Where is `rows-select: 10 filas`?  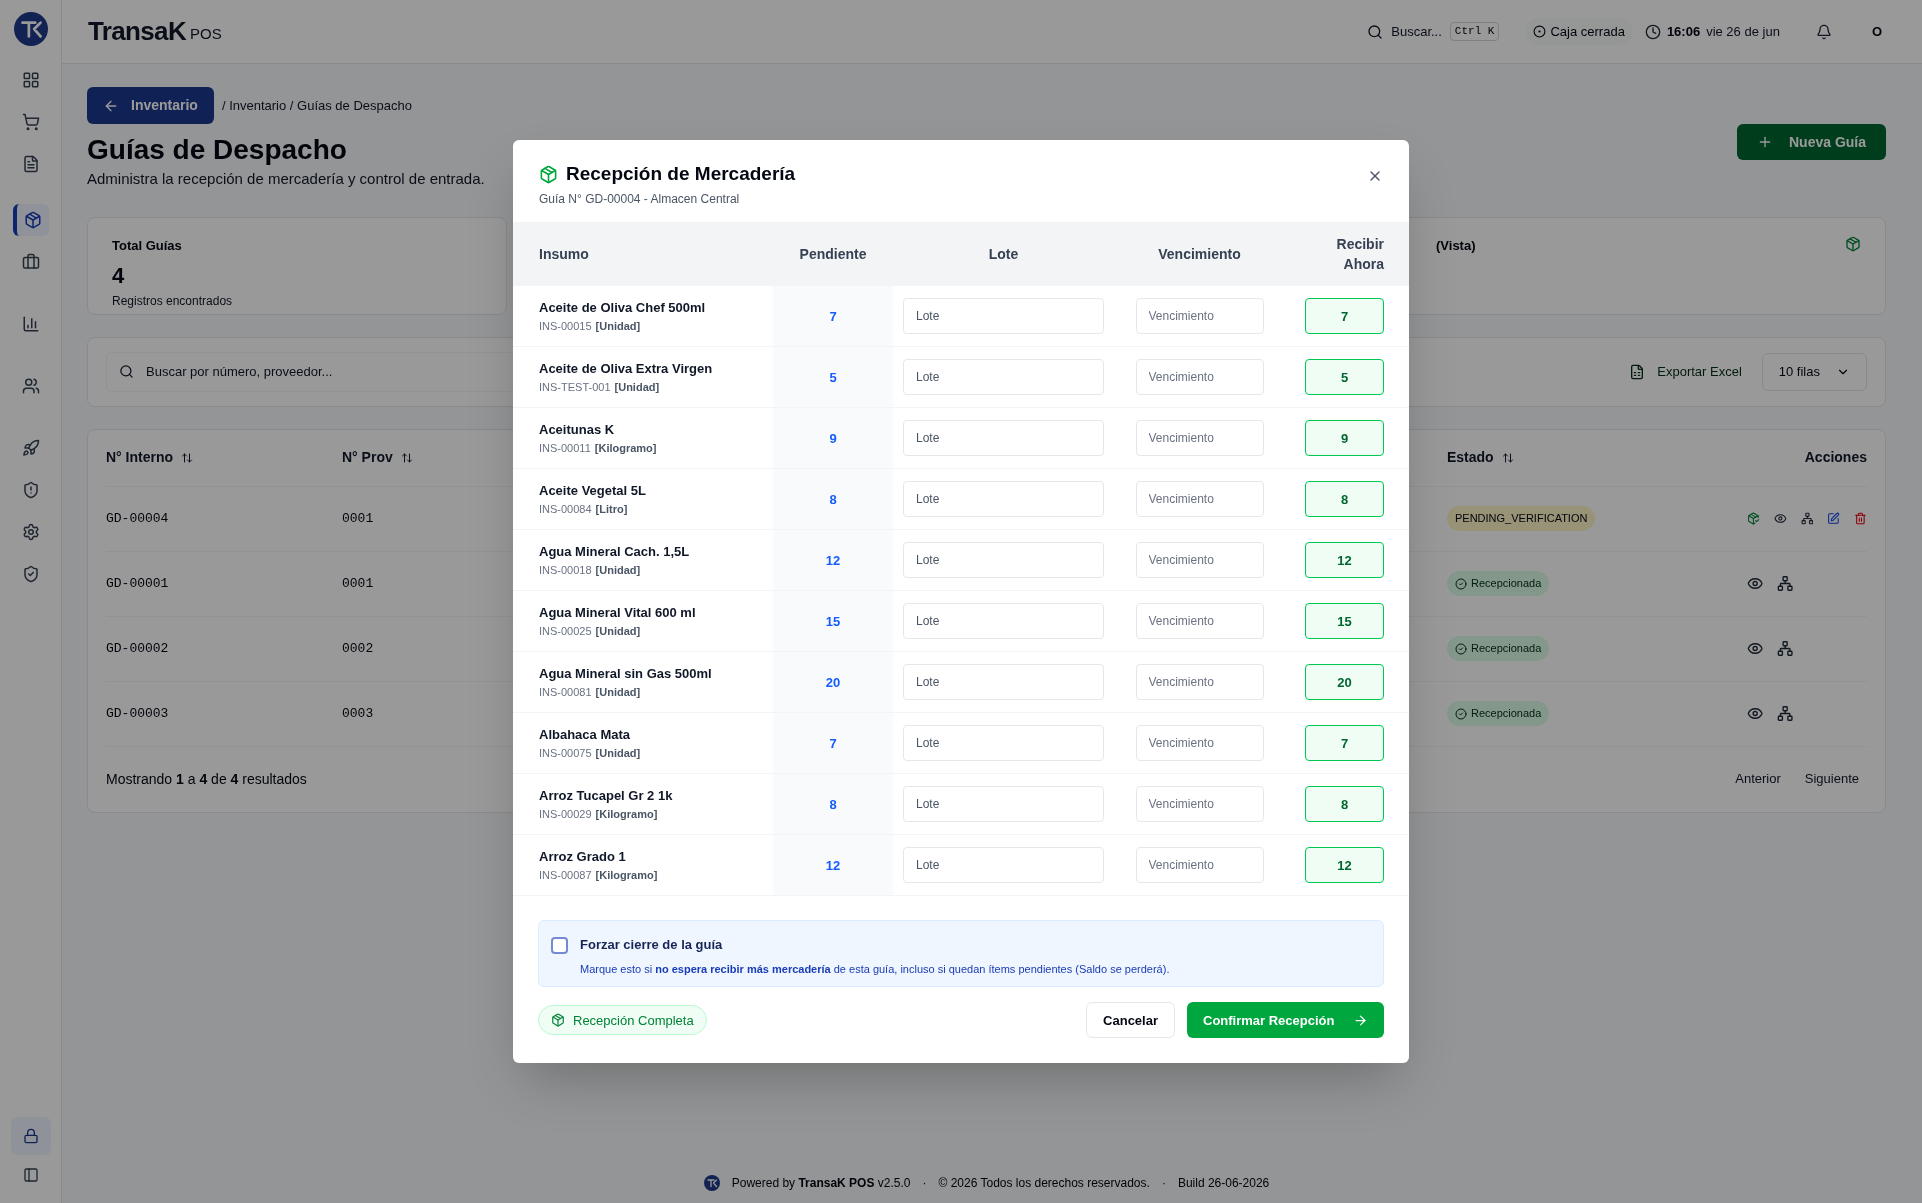
rows-select: 10 filas is located at coordinates (1814, 371).